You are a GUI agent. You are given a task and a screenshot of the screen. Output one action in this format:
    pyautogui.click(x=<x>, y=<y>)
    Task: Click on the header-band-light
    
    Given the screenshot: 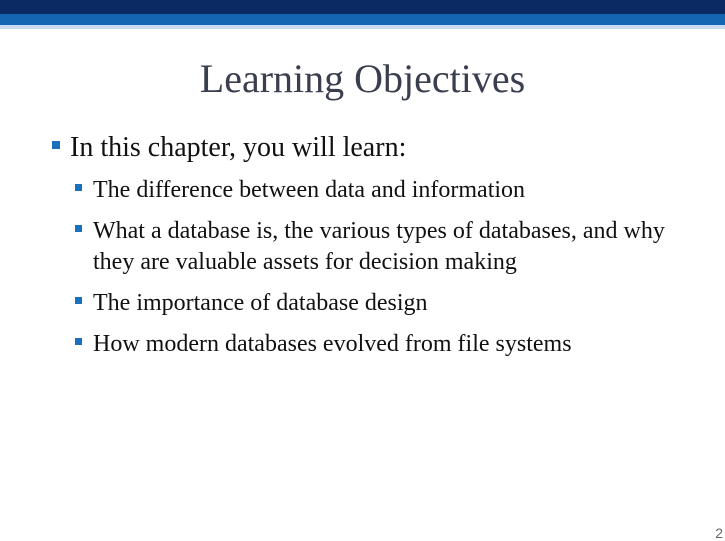 What is the action you would take?
    pyautogui.click(x=362, y=27)
    